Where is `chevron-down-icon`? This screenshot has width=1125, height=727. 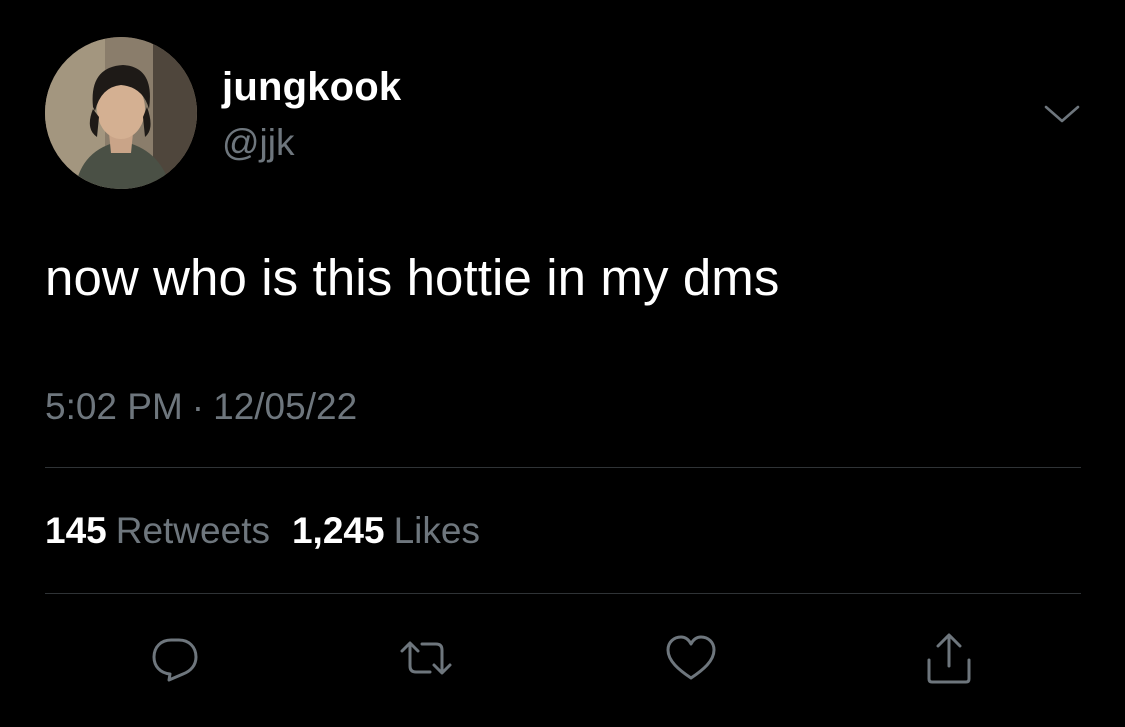
chevron-down-icon is located at coordinates (1062, 114).